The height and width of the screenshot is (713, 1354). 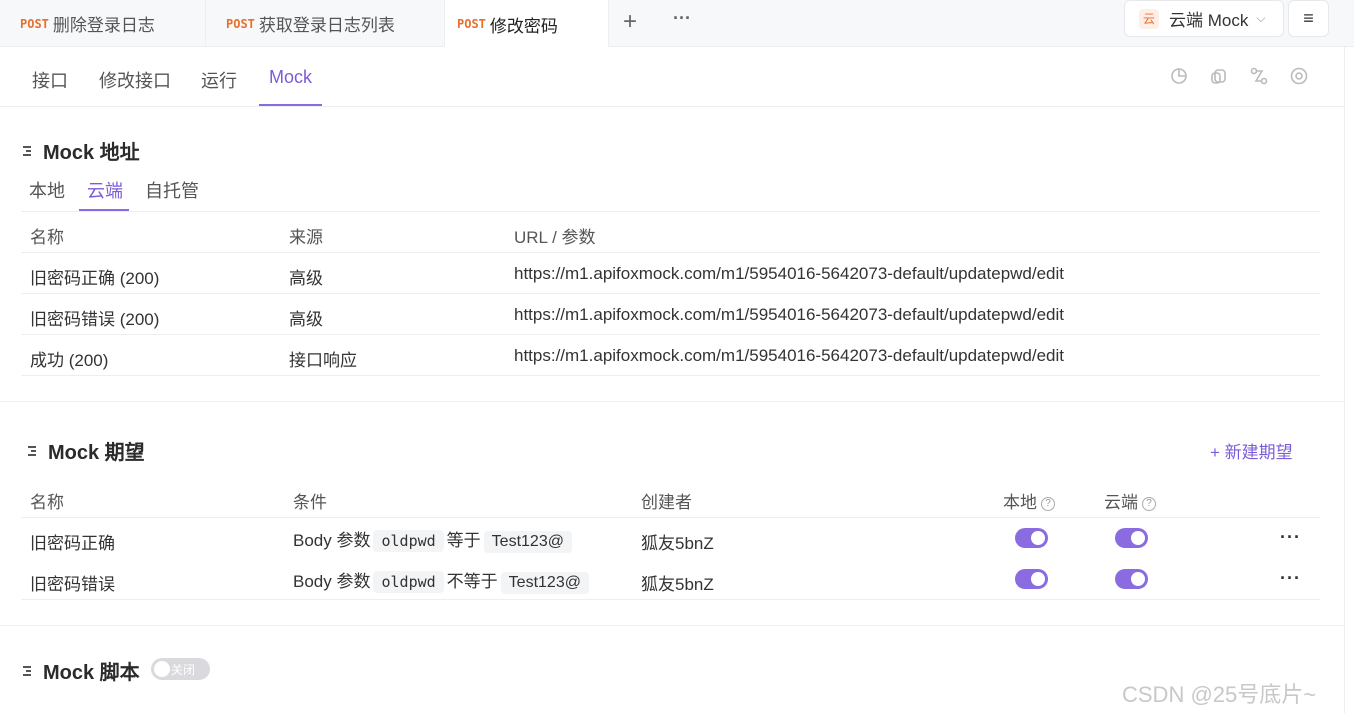 What do you see at coordinates (1020, 502) in the screenshot?
I see `column-header-local-label: 本地` at bounding box center [1020, 502].